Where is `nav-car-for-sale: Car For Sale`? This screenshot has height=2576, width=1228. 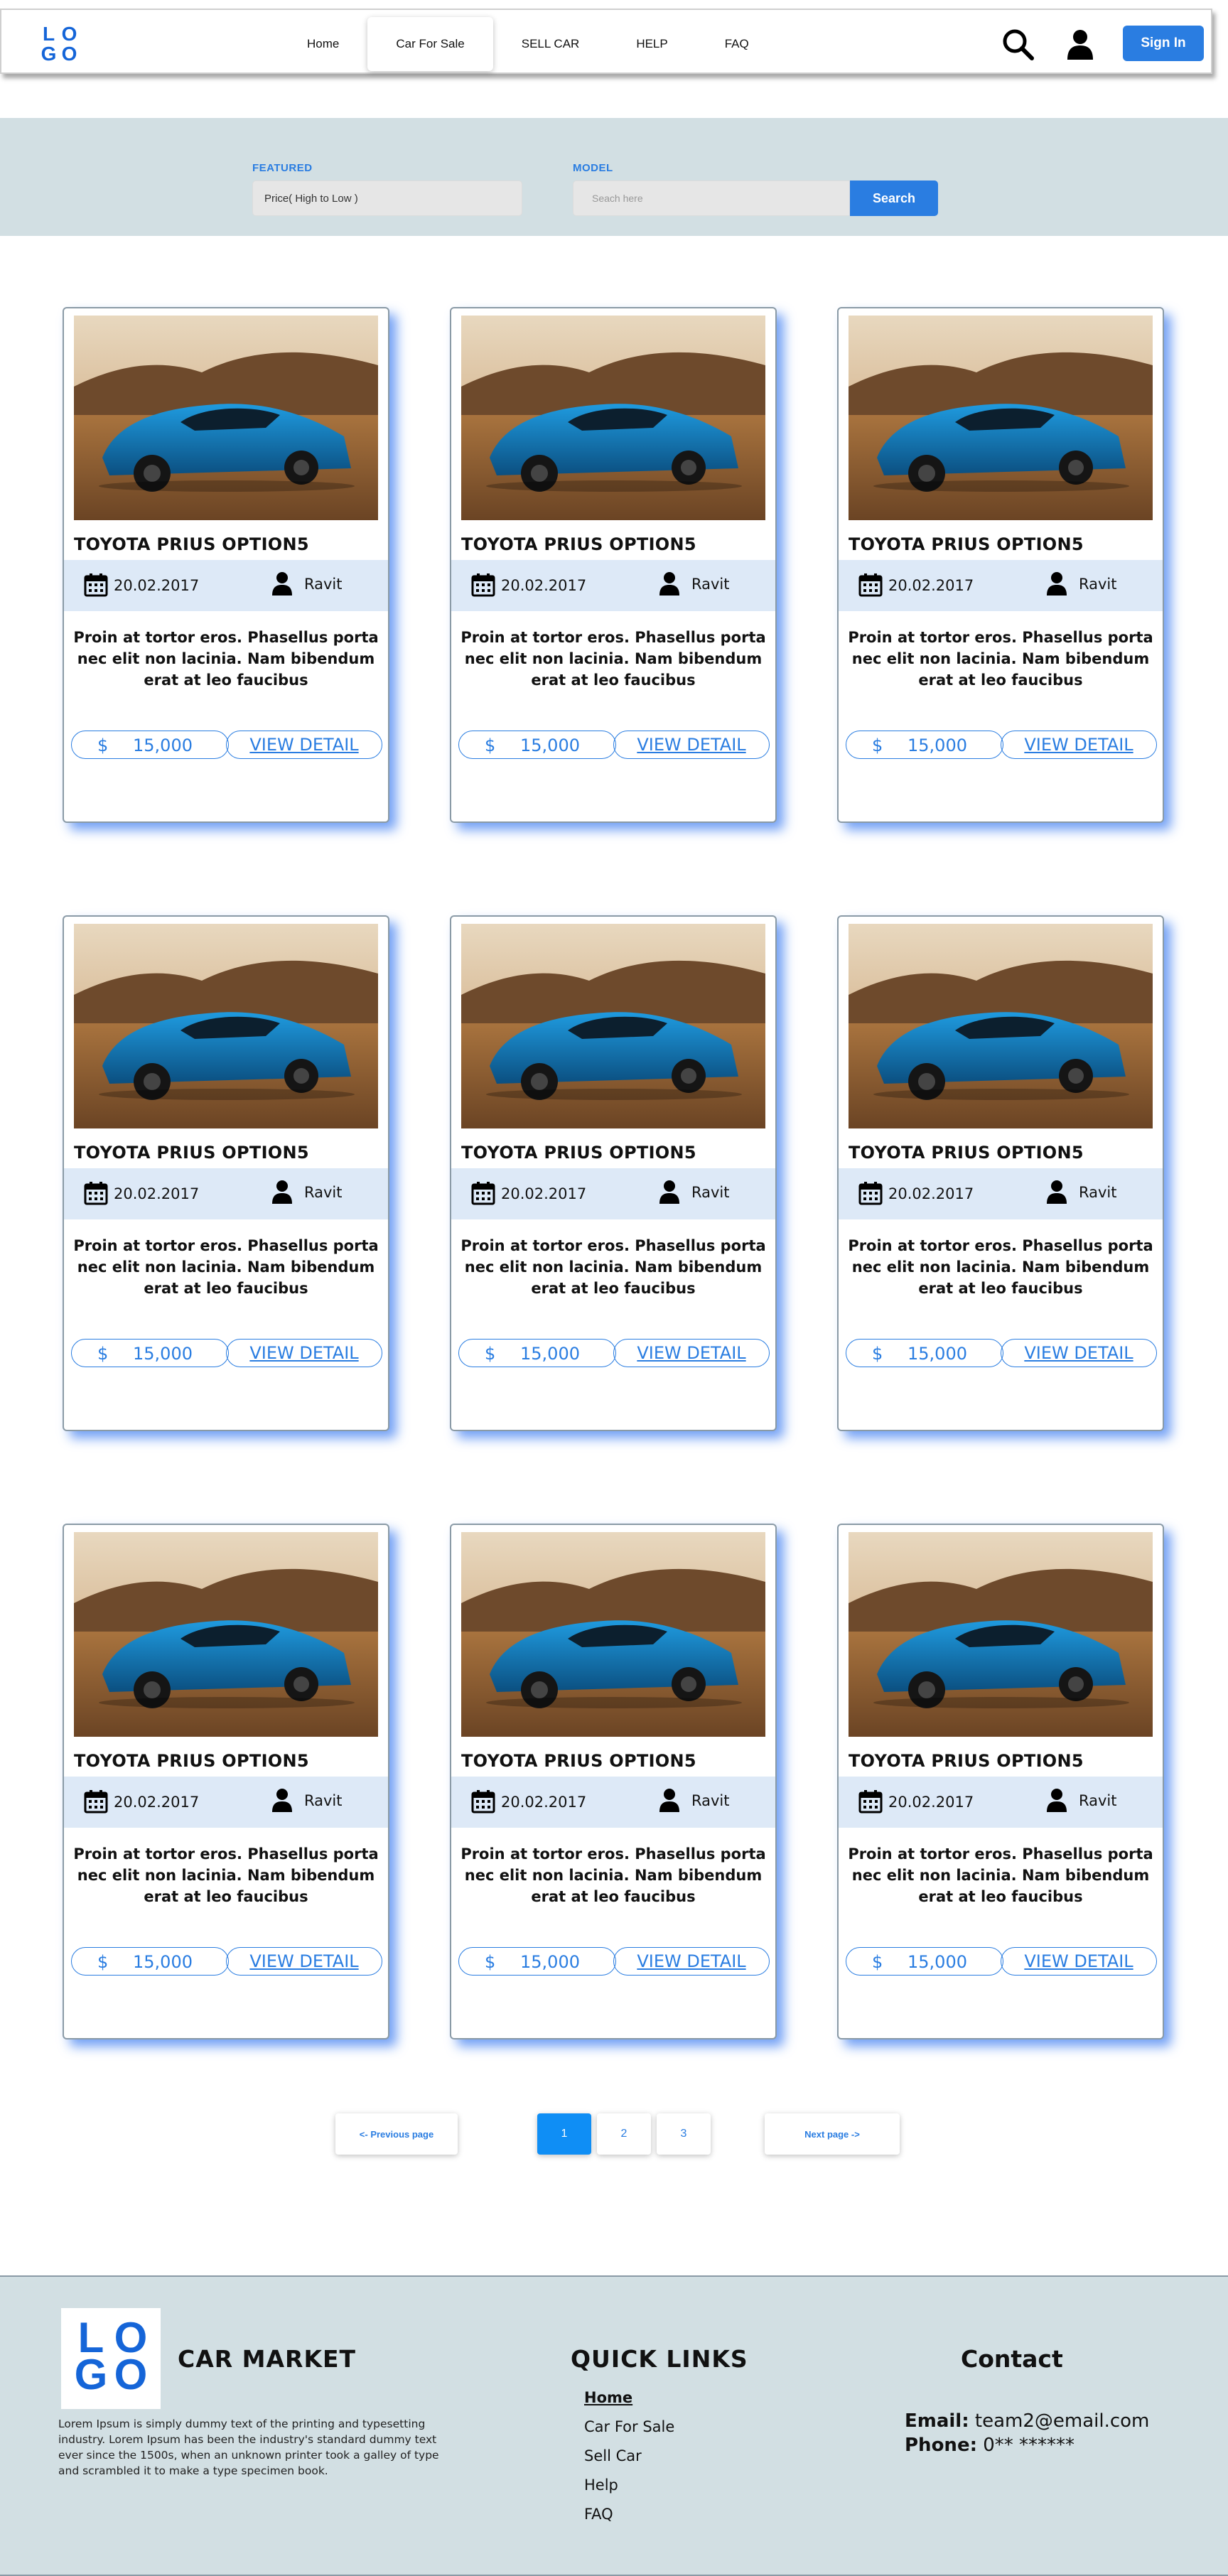 nav-car-for-sale: Car For Sale is located at coordinates (430, 44).